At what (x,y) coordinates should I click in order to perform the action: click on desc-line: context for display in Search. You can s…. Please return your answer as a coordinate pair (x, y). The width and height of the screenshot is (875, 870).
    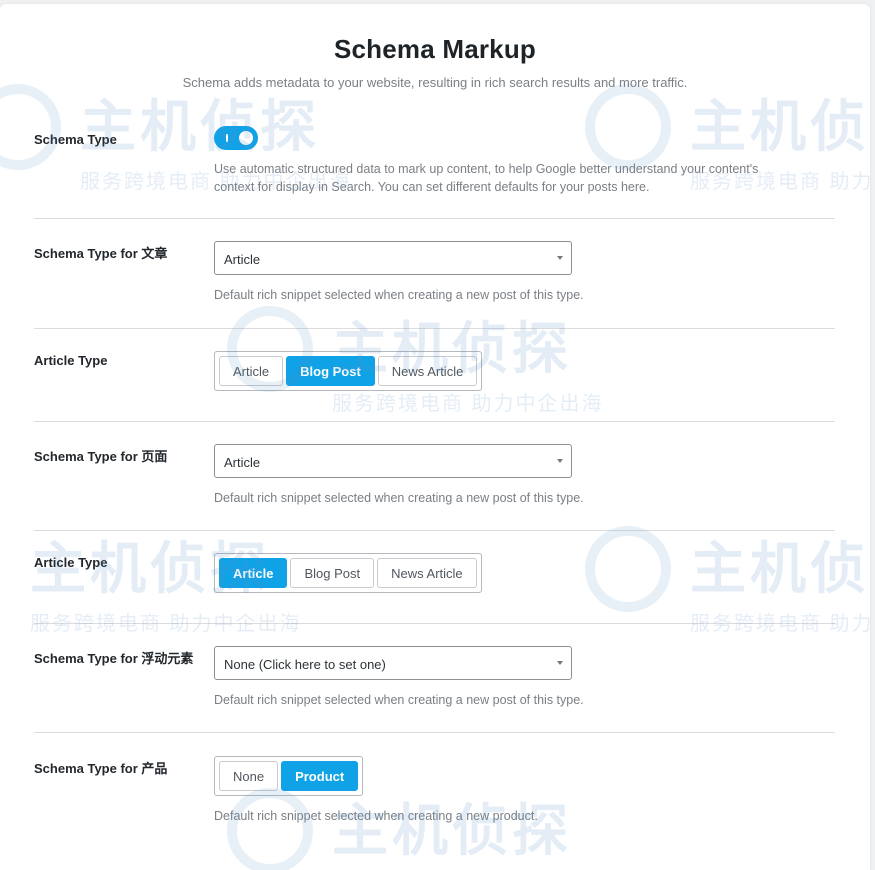
    Looking at the image, I should click on (432, 187).